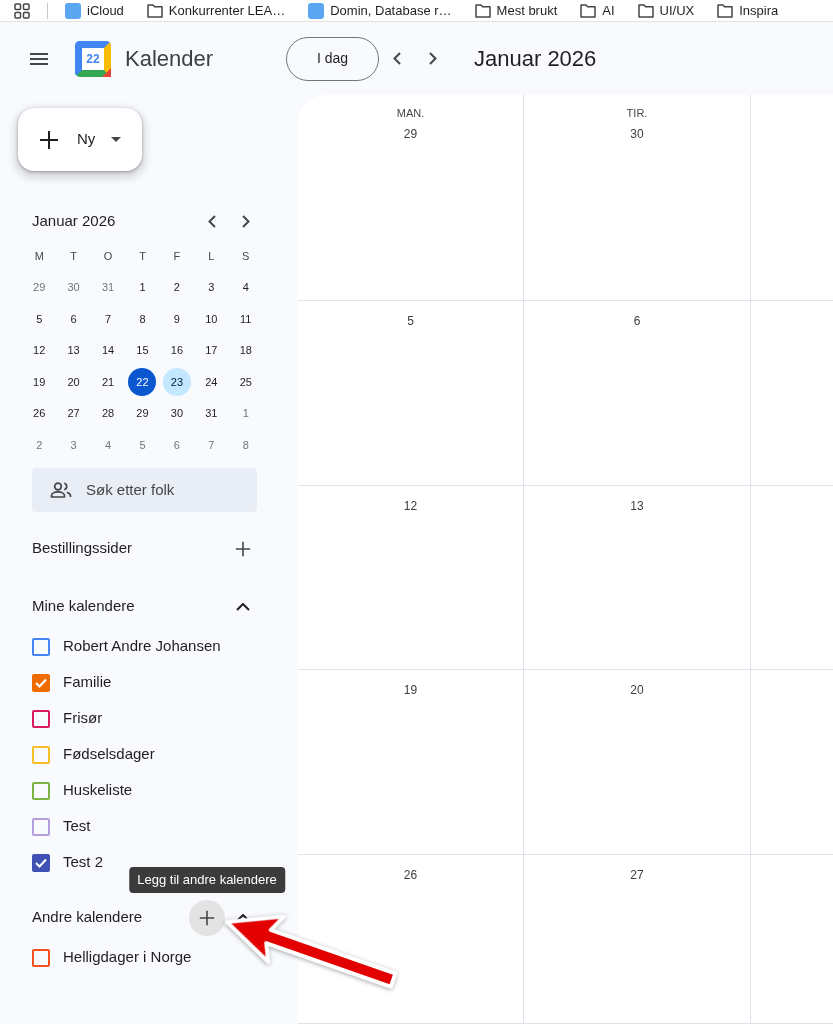 Image resolution: width=833 pixels, height=1024 pixels. I want to click on date-label: 5, so click(410, 321).